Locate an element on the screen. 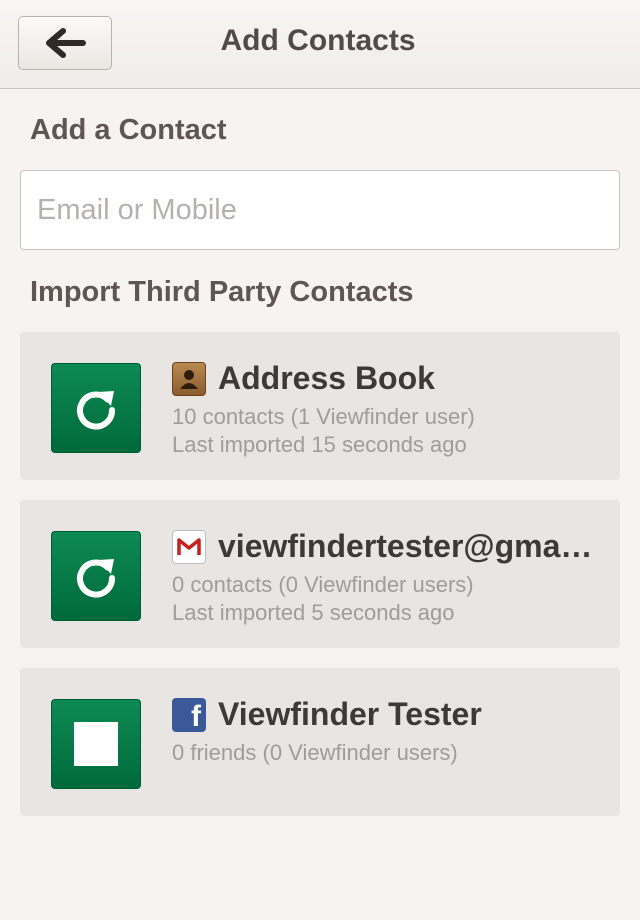 The image size is (640, 920). page-title: Add Contacts is located at coordinates (318, 40).